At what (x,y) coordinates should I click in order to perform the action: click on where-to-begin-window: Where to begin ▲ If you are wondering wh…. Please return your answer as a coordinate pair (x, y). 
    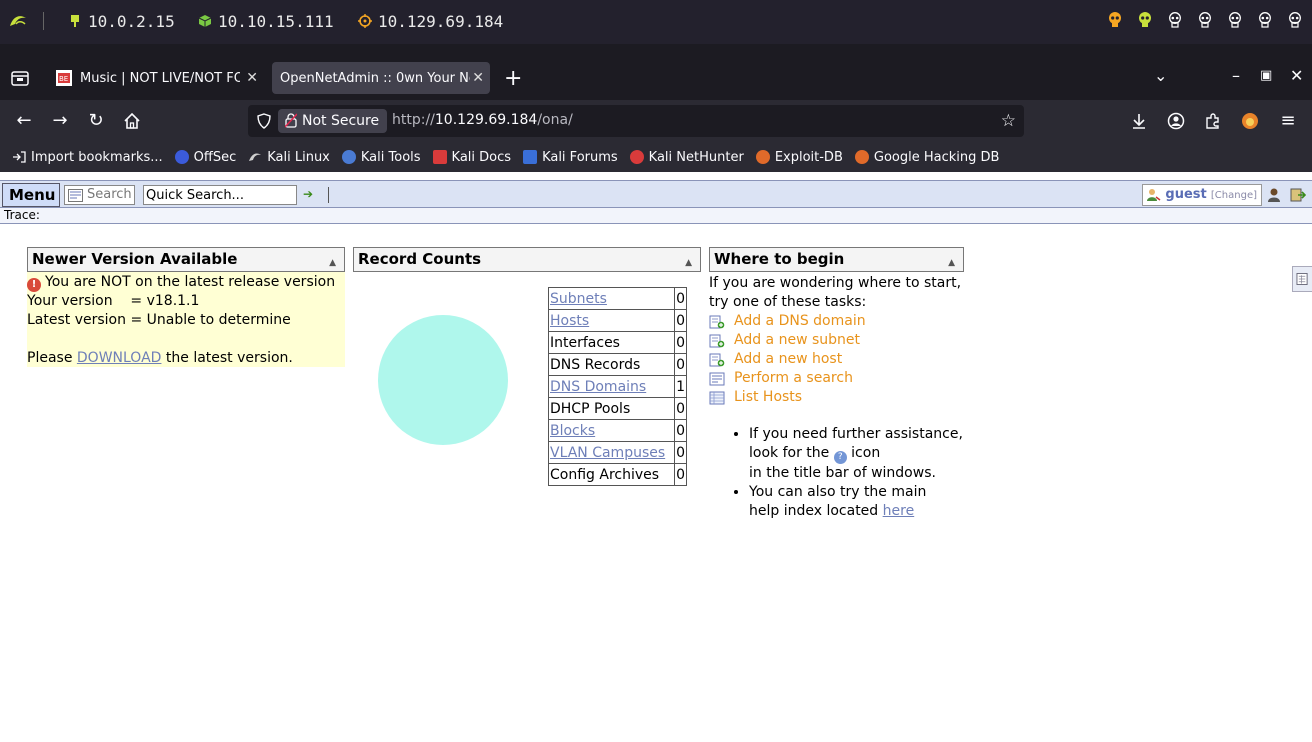
    Looking at the image, I should click on (836, 384).